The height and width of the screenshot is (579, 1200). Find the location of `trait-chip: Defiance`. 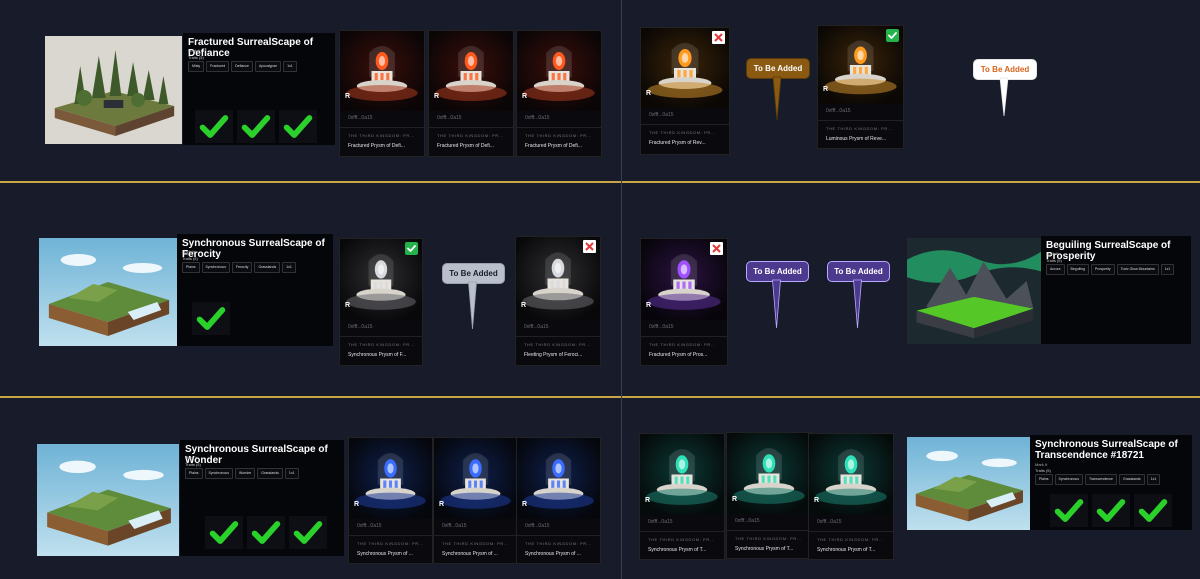

trait-chip: Defiance is located at coordinates (242, 66).